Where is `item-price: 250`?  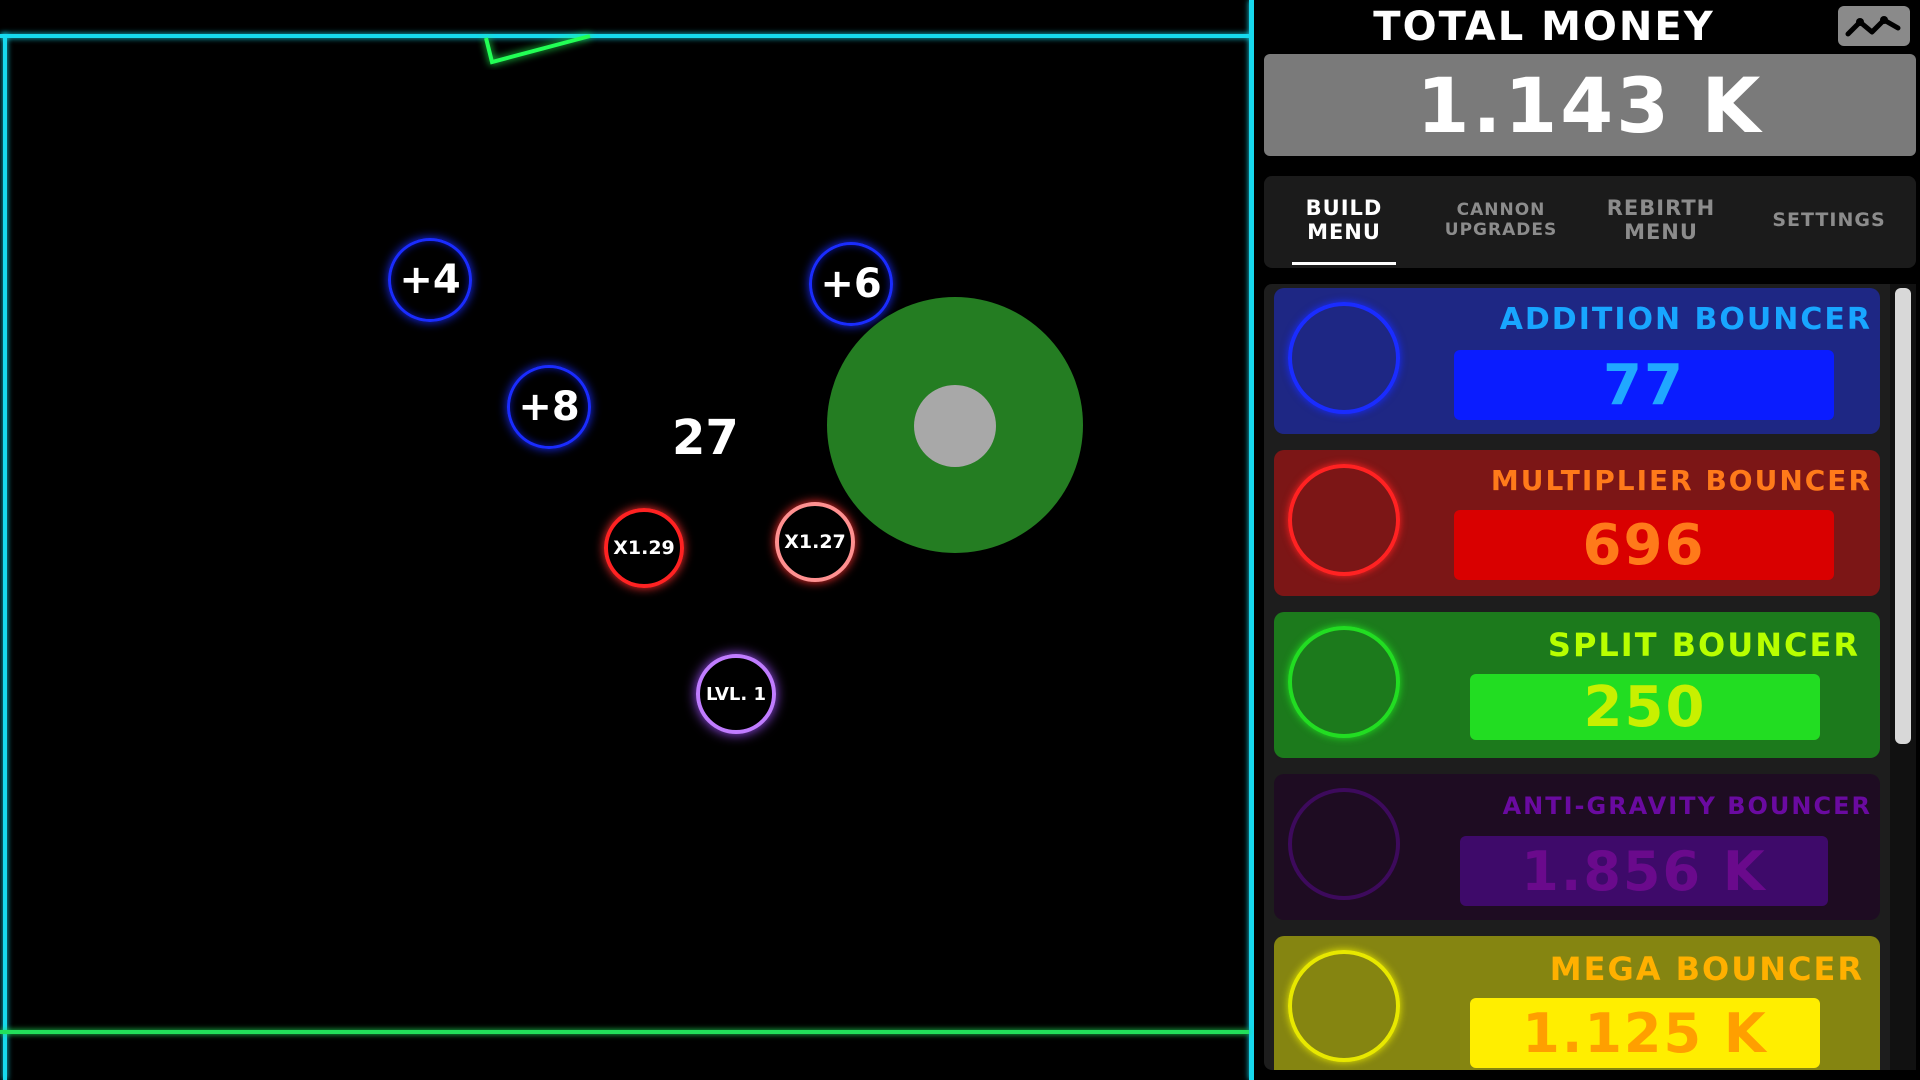
item-price: 250 is located at coordinates (1645, 707).